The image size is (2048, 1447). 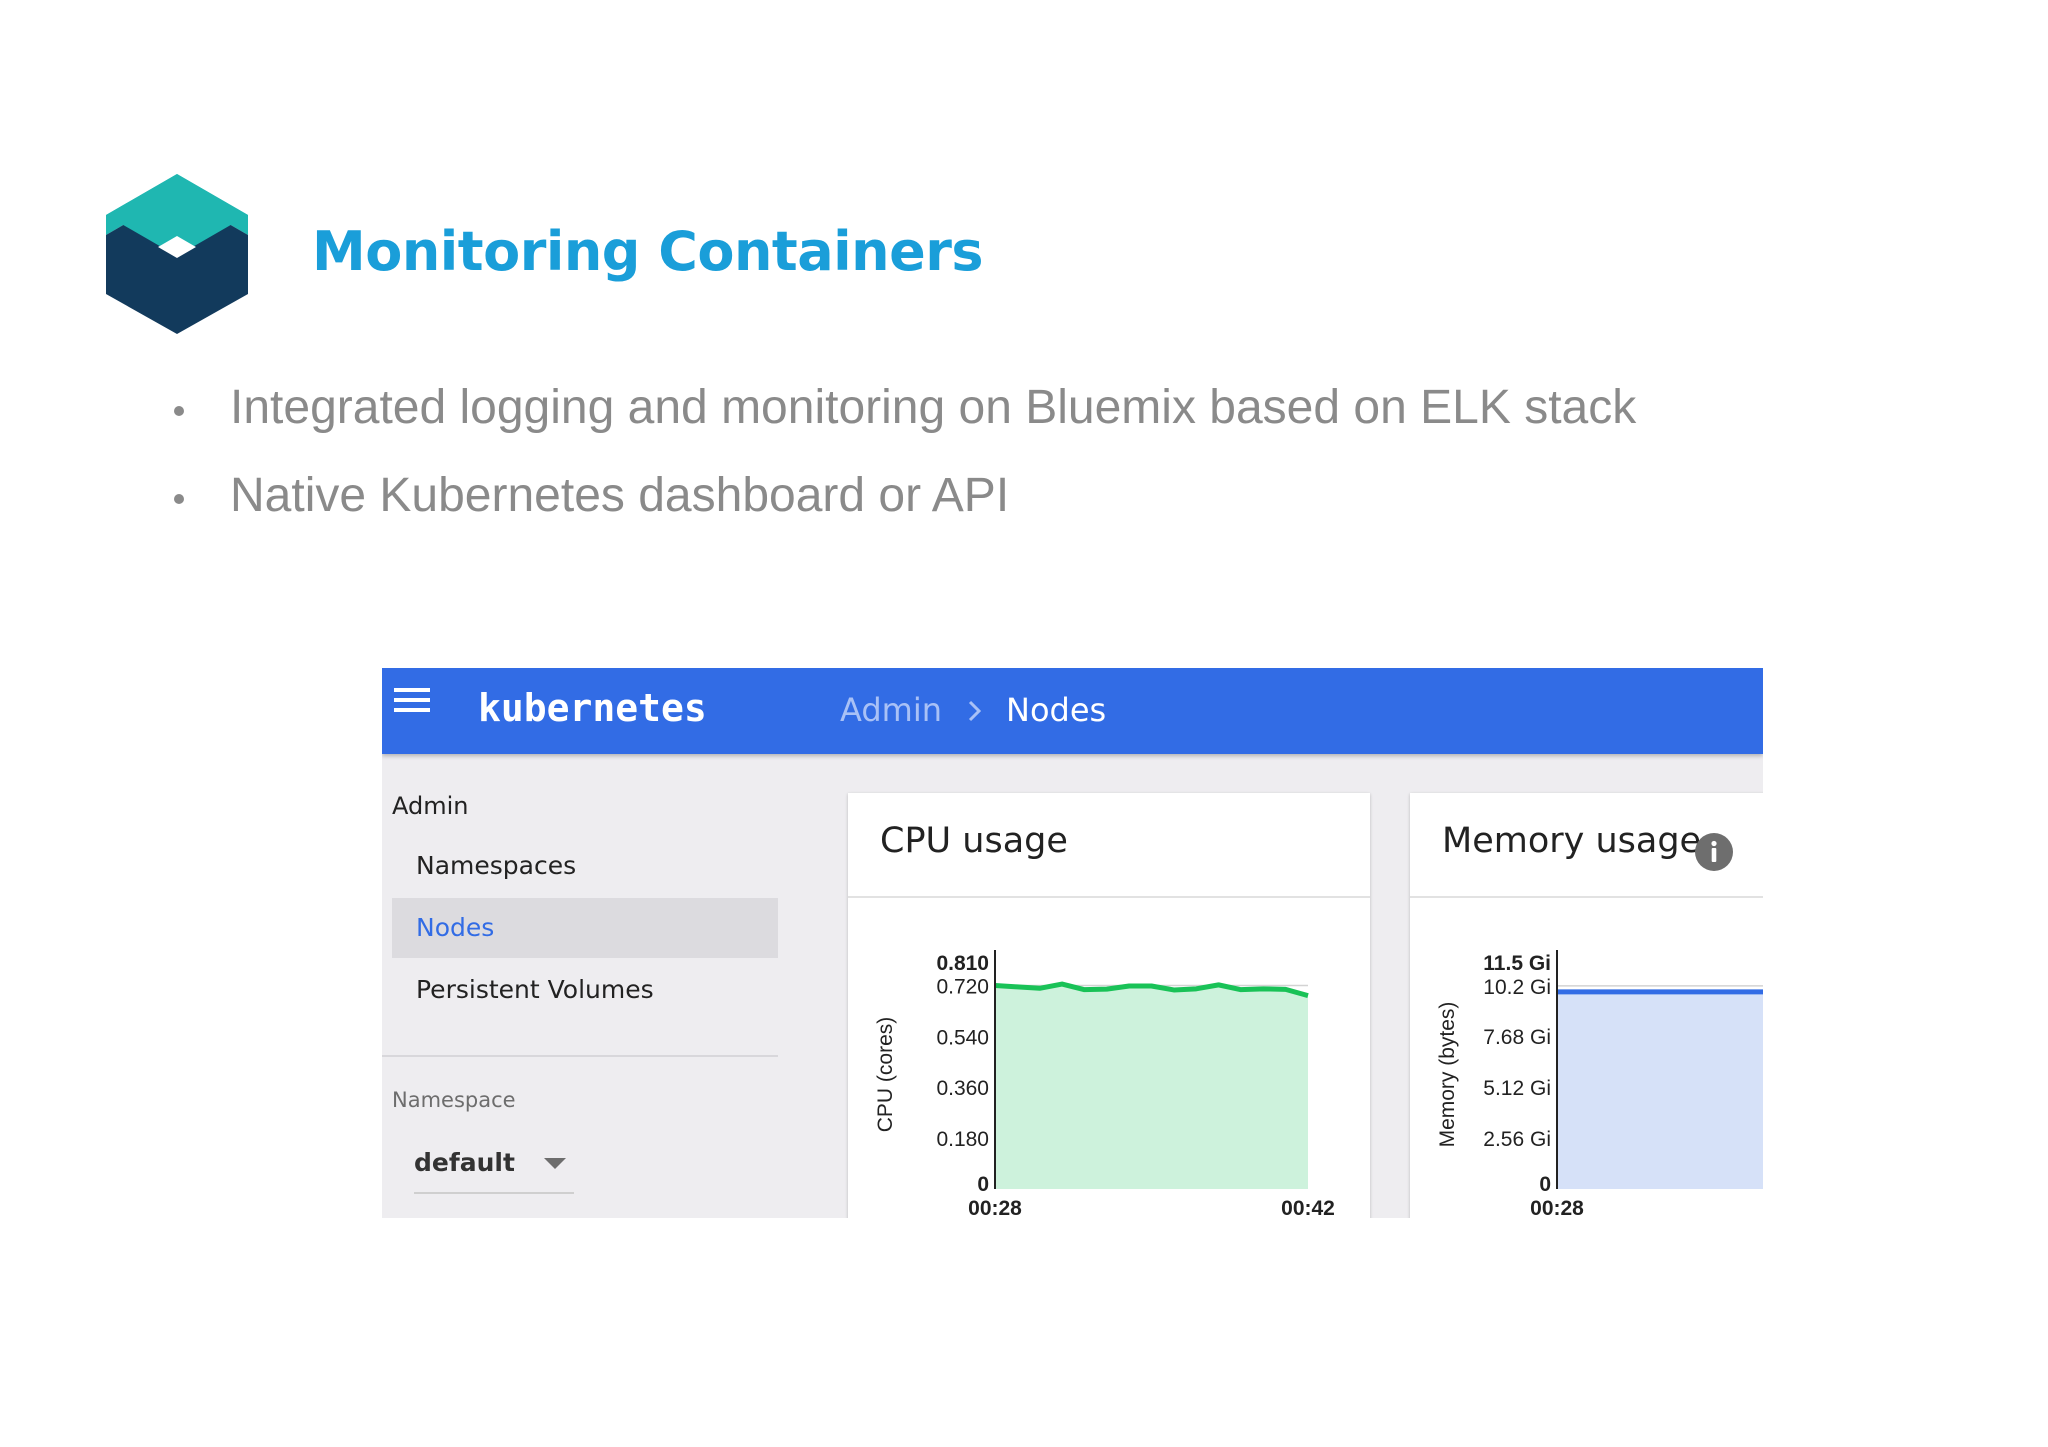 I want to click on info-icon, so click(x=1714, y=852).